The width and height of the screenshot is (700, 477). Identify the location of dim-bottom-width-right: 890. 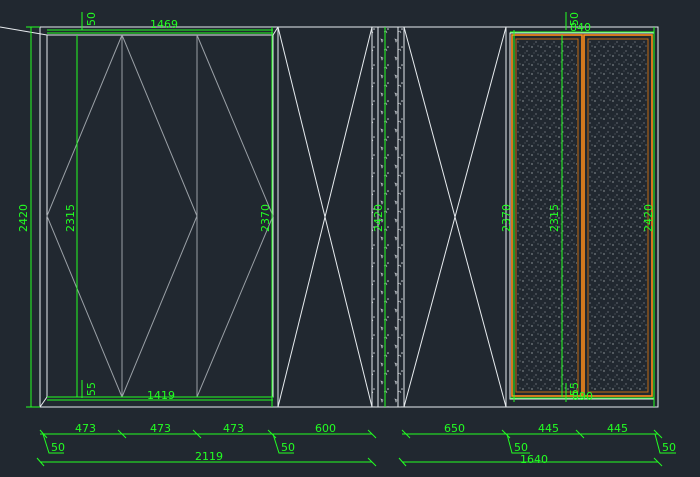
(582, 396).